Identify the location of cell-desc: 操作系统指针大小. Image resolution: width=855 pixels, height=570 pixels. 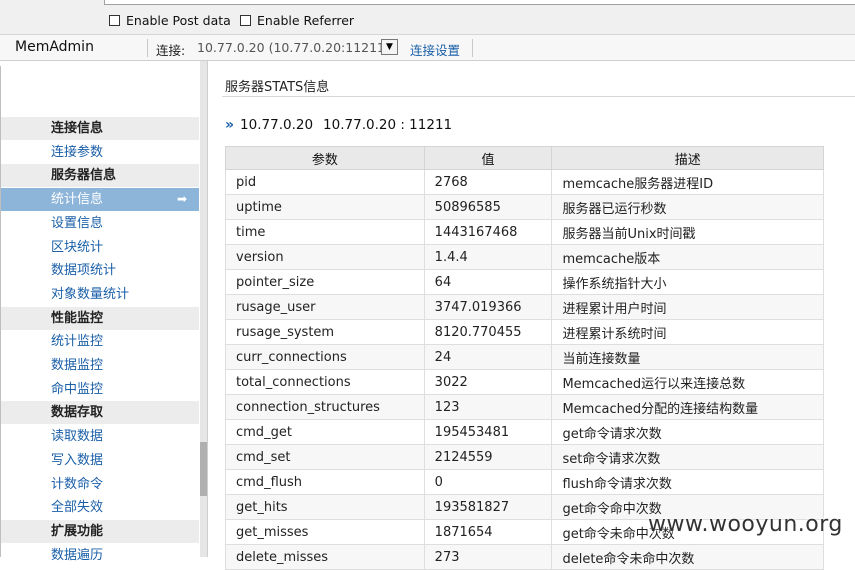
(687, 282).